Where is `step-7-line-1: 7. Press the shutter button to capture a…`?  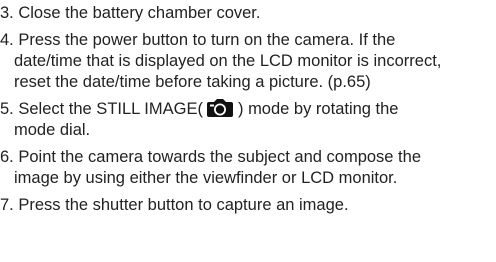 step-7-line-1: 7. Press the shutter button to capture a… is located at coordinates (174, 205).